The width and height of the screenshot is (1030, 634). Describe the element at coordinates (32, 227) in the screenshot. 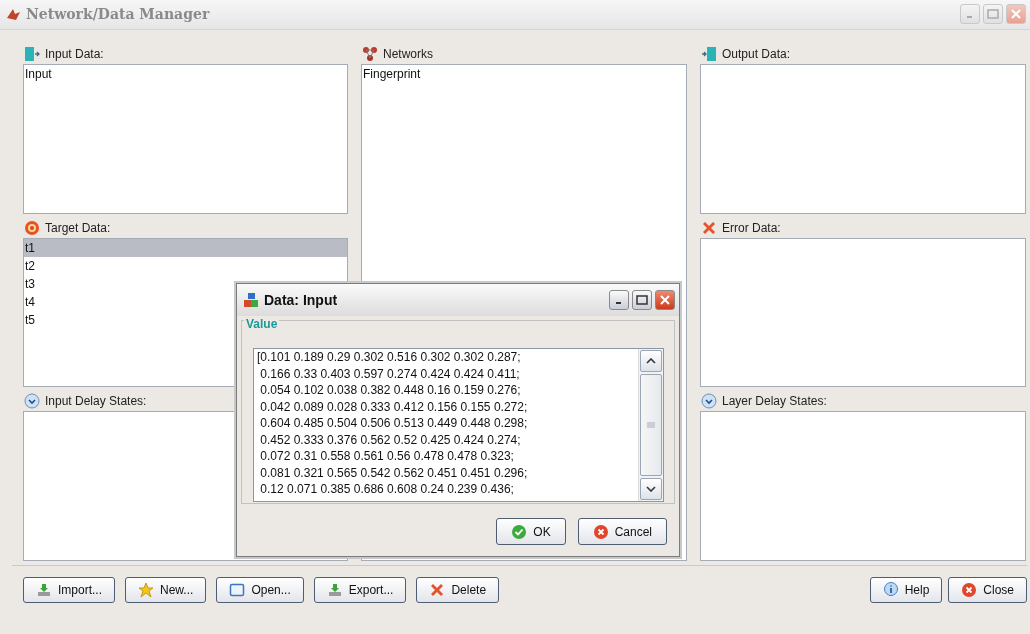

I see `target-icon` at that location.